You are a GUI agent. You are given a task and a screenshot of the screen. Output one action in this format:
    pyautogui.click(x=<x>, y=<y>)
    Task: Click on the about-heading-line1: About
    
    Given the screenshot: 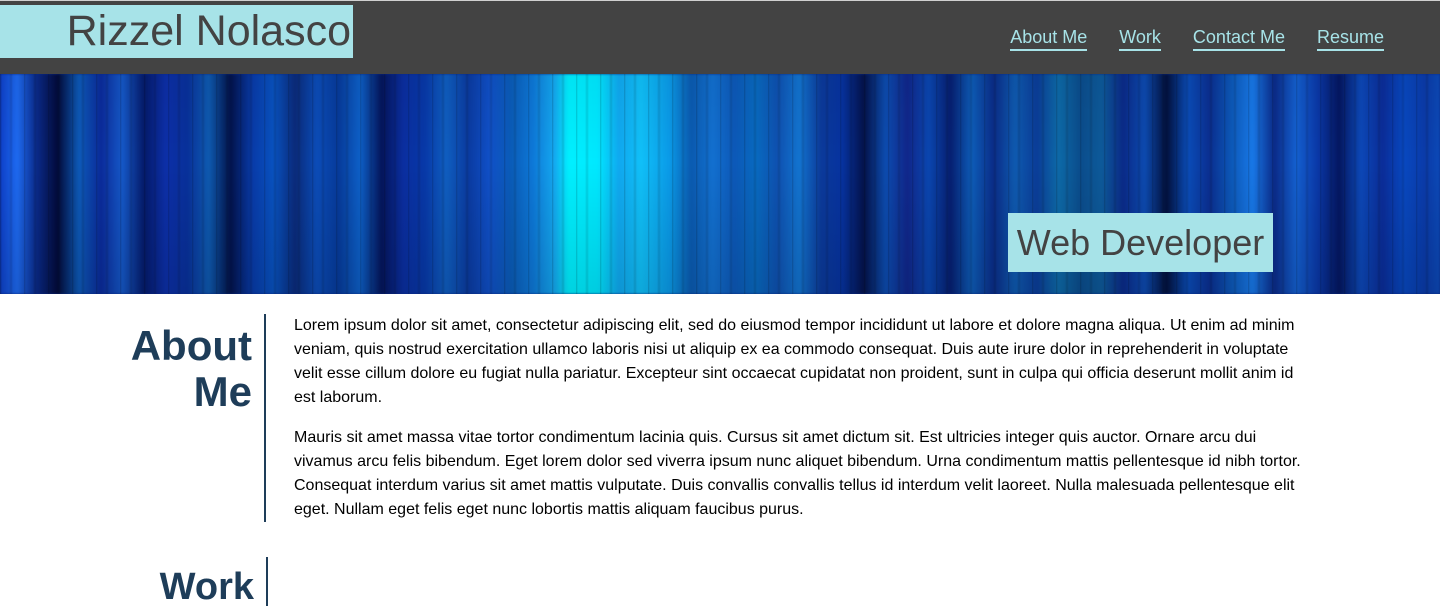 What is the action you would take?
    pyautogui.click(x=191, y=345)
    